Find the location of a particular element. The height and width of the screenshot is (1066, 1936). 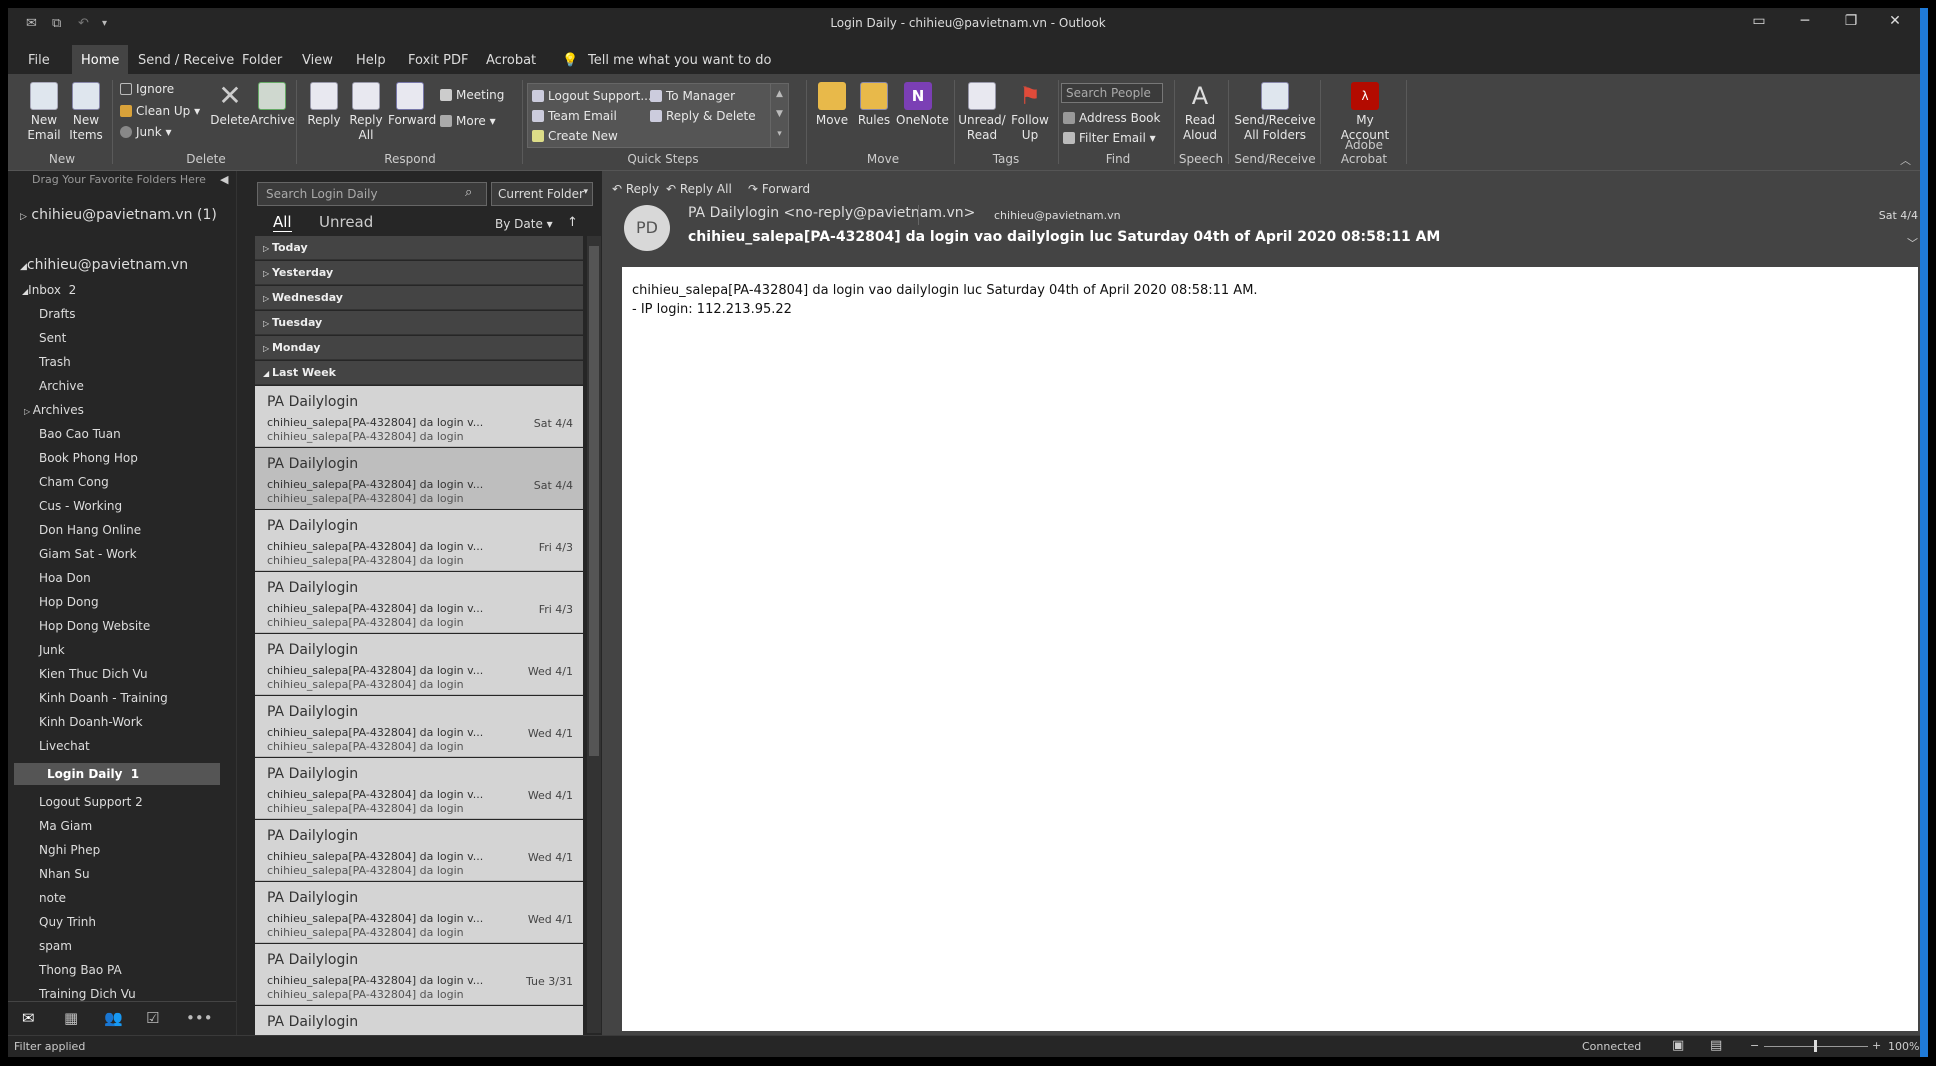

ignore-button: Ignore is located at coordinates (147, 89).